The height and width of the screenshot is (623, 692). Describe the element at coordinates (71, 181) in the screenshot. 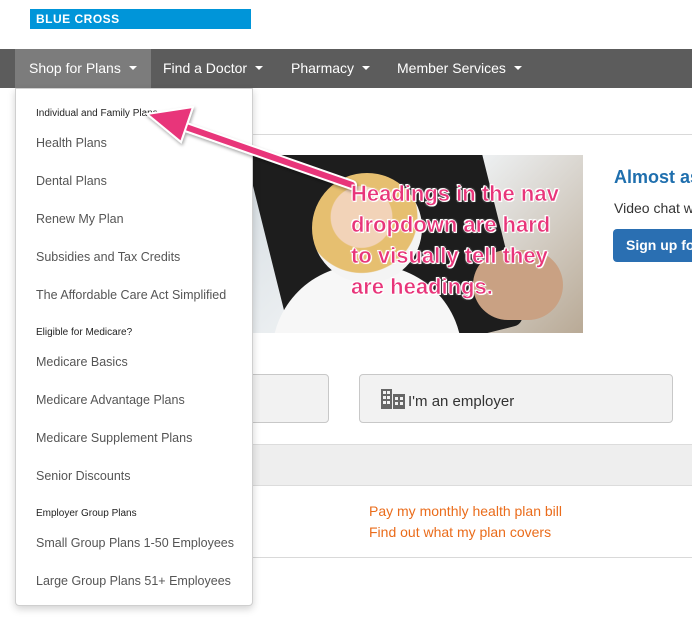

I see `dropdown-item-dental-plans: Dental Plans` at that location.